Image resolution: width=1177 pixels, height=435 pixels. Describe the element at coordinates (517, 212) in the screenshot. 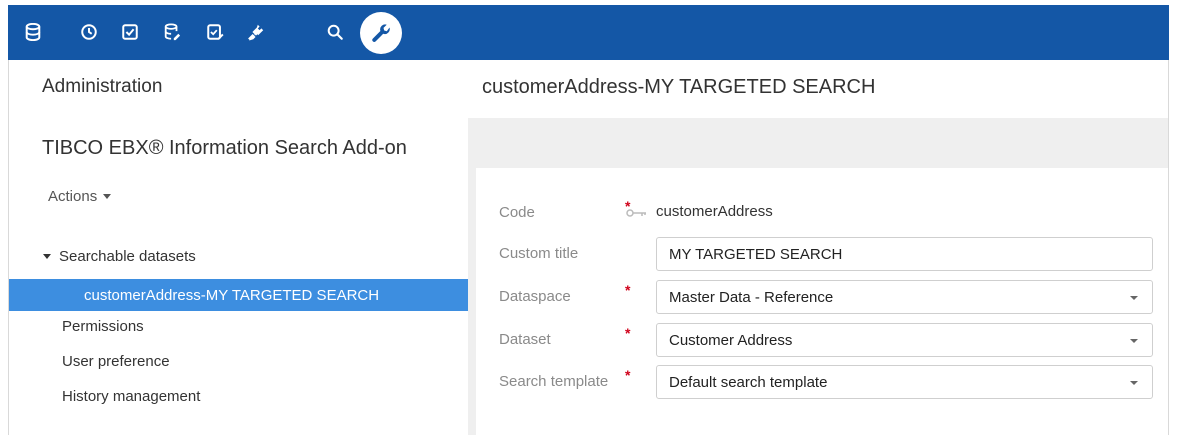

I see `code-label: Code` at that location.